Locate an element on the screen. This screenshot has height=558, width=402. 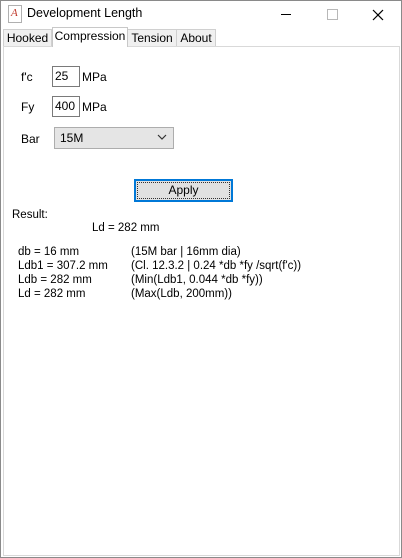
tab-tension: Tension is located at coordinates (152, 38).